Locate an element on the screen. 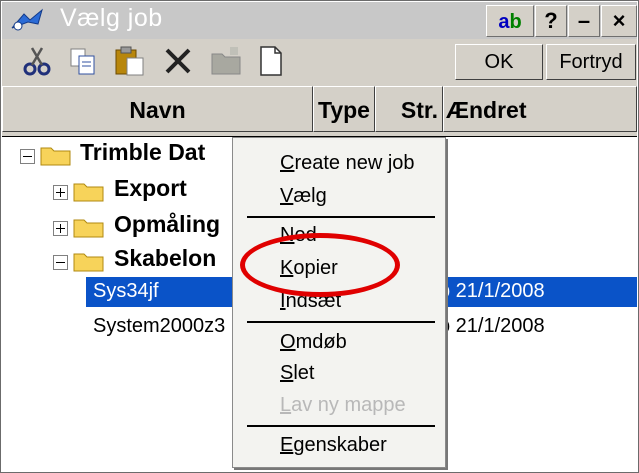  app-icon is located at coordinates (27, 19).